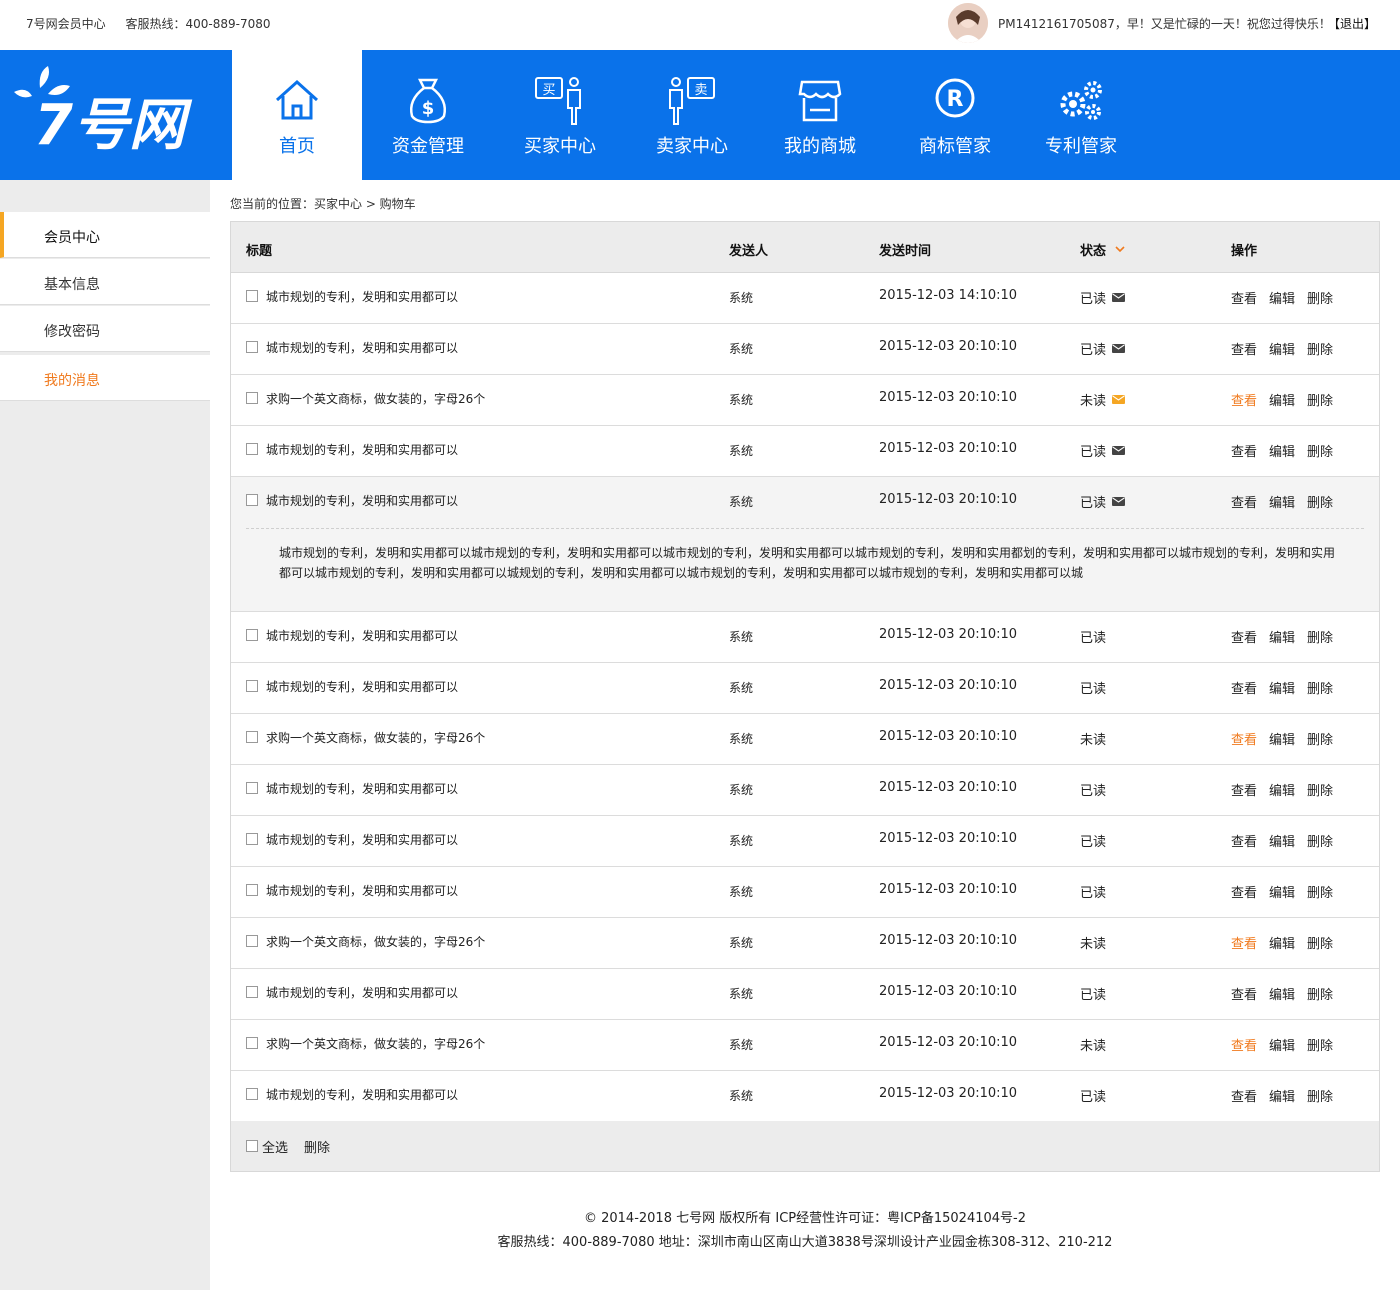 The width and height of the screenshot is (1400, 1290). Describe the element at coordinates (428, 115) in the screenshot. I see `nav-funds: $ 资金管理` at that location.